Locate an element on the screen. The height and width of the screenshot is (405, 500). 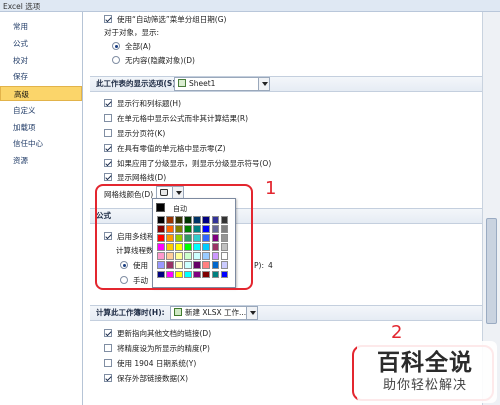
option-label: 在单元格中显示公式而非其计算结果(R) is located at coordinates (183, 118).